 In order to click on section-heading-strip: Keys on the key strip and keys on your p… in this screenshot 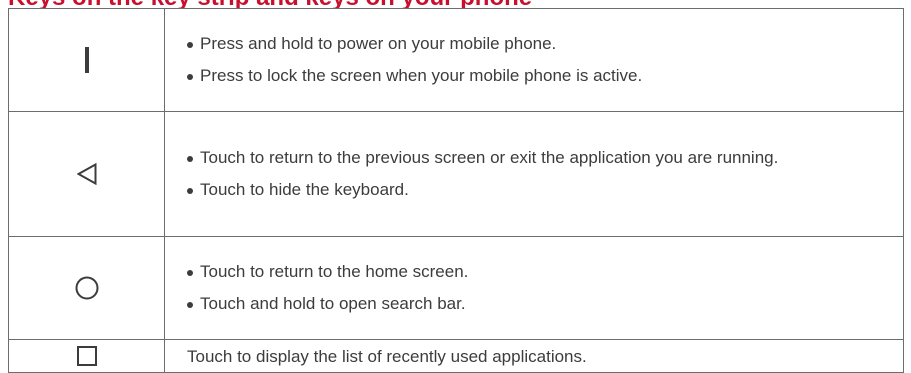, I will do `click(455, 4)`.